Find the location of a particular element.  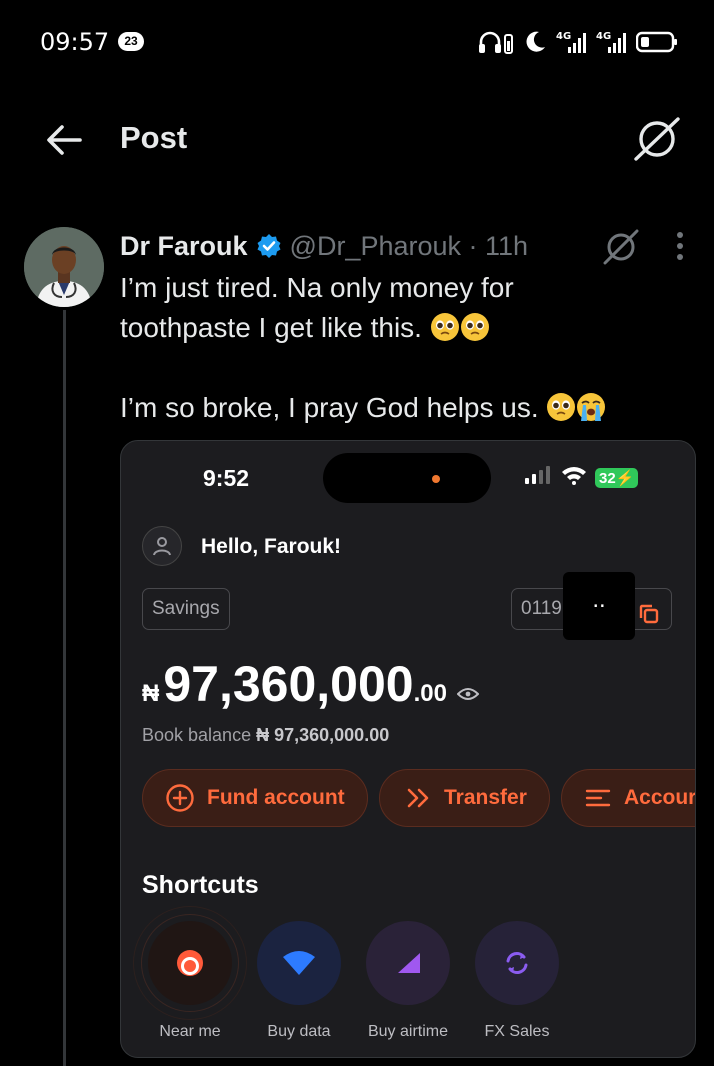

author-handle-timestamp: @Dr_Pharouk · 11h is located at coordinates (409, 246).